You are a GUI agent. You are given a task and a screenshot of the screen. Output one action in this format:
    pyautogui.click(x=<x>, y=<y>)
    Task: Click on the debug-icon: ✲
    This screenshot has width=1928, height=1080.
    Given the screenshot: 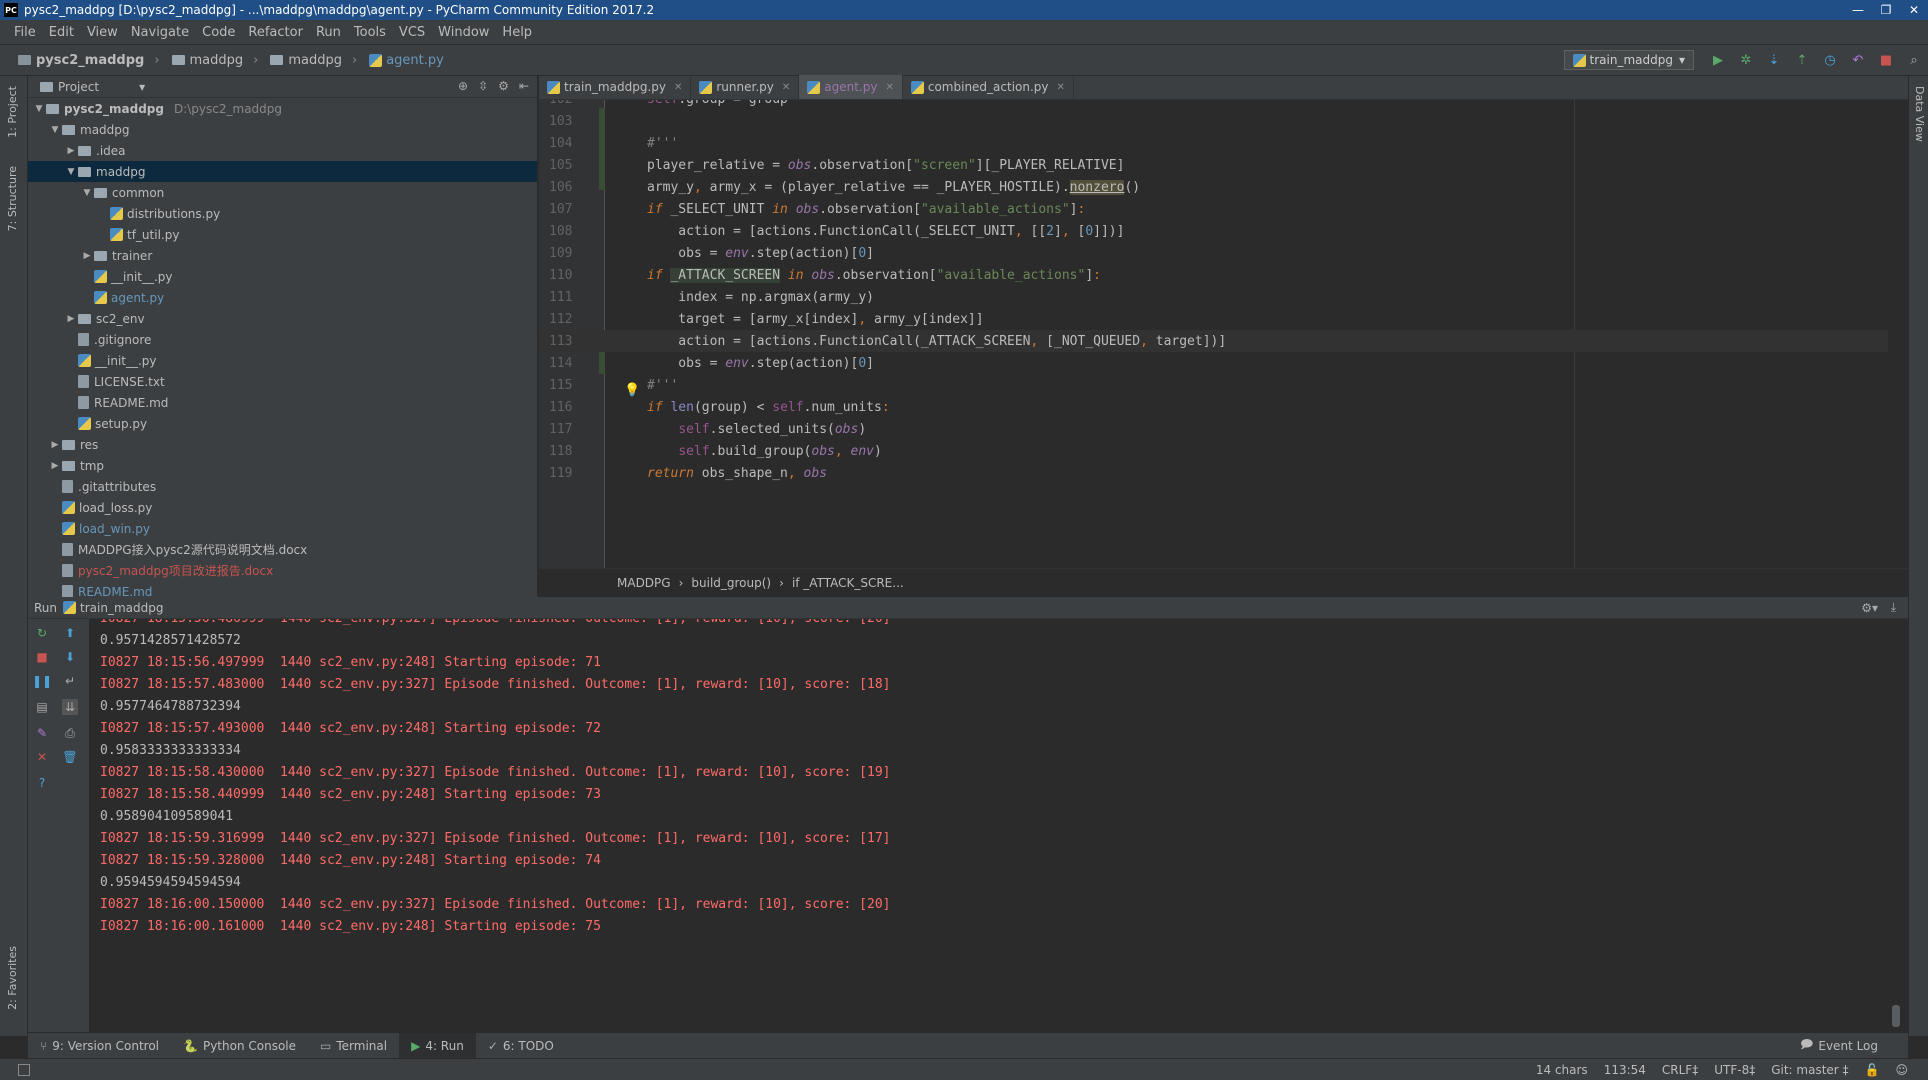 What is the action you would take?
    pyautogui.click(x=1746, y=60)
    